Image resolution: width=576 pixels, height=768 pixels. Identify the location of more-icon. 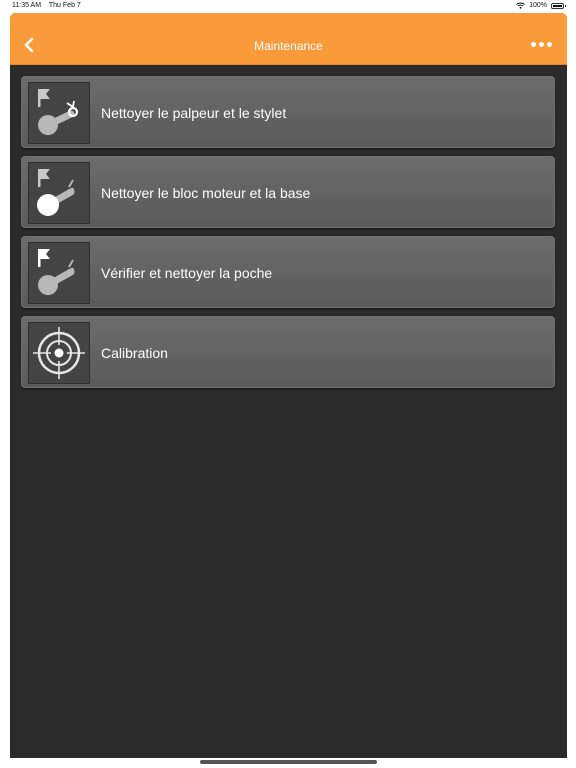
(533, 44).